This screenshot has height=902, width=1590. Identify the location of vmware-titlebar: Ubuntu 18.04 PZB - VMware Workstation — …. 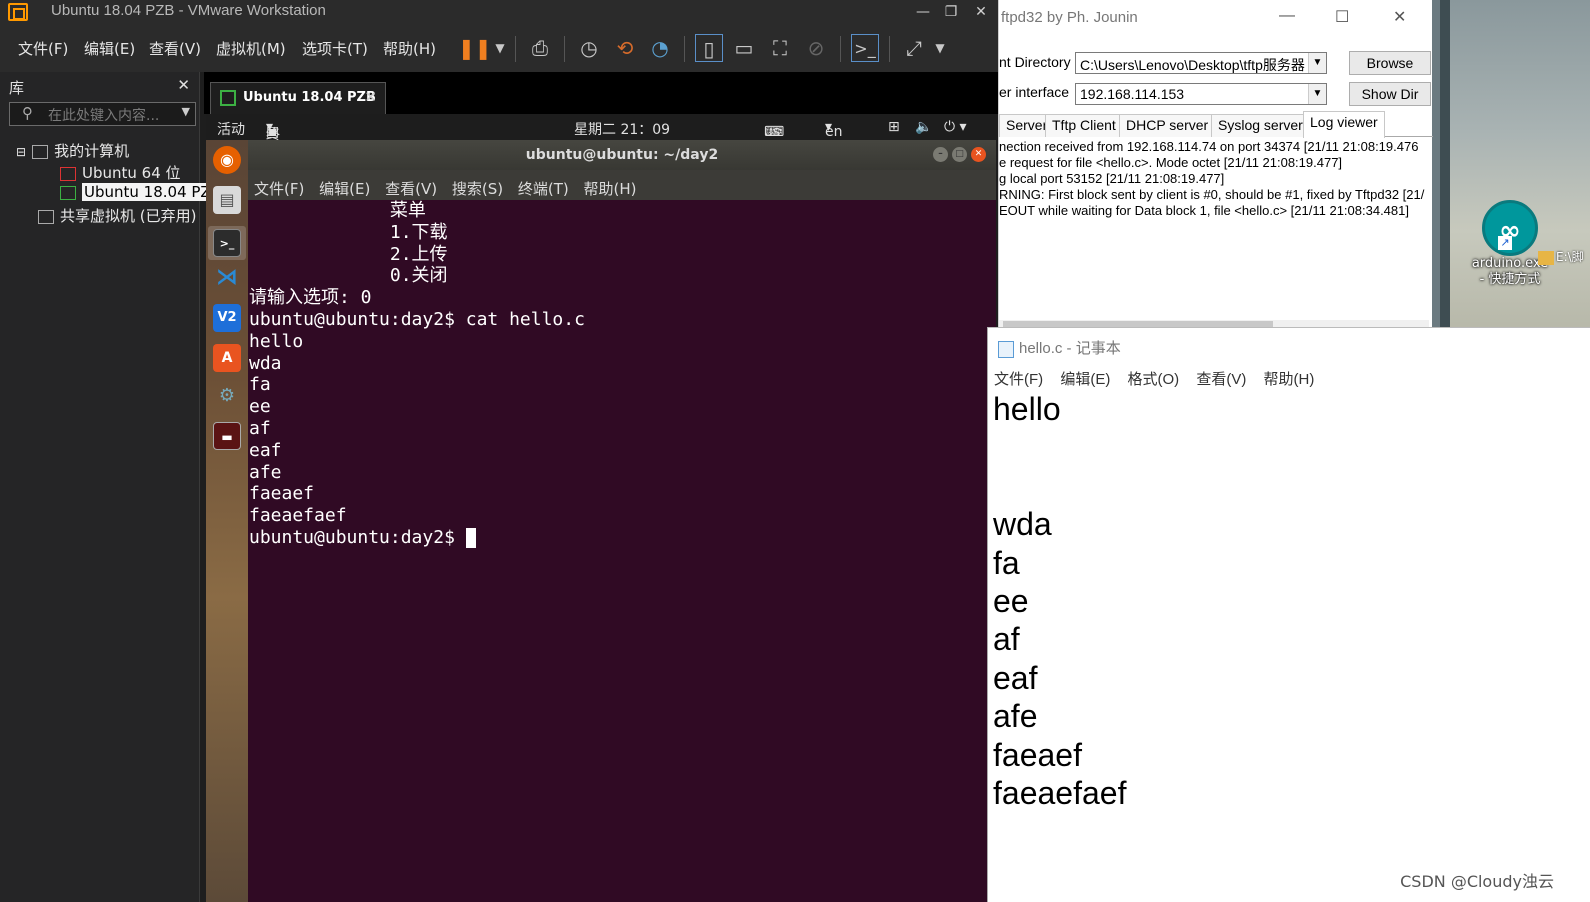
(500, 12).